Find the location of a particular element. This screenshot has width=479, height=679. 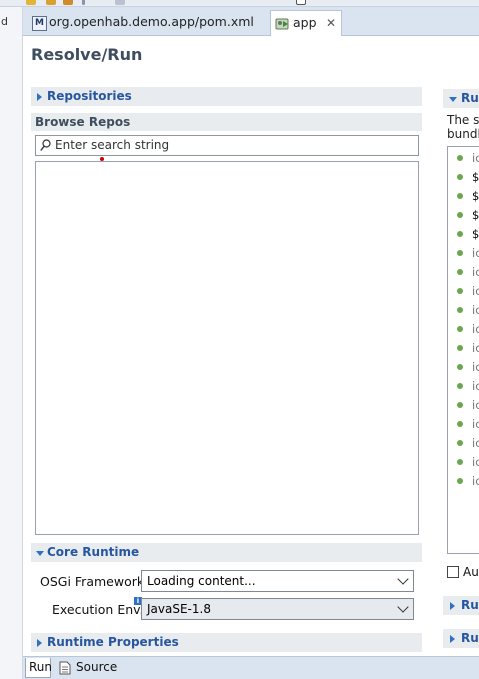

run-section-2-header: Ru is located at coordinates (461, 605).